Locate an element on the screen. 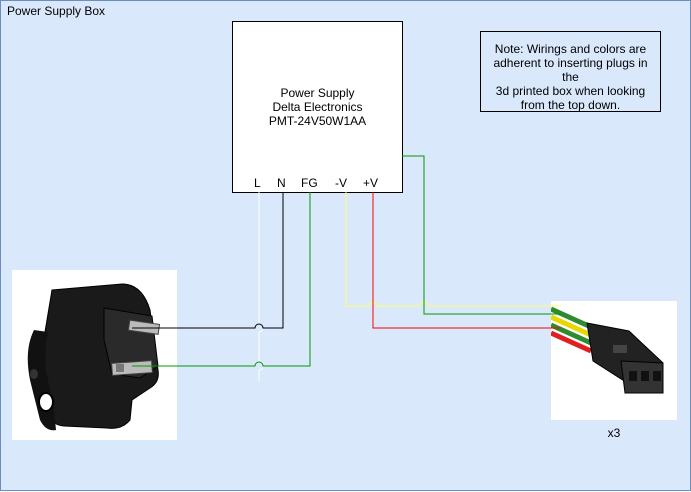 The height and width of the screenshot is (492, 691). pin-plus-v: +V is located at coordinates (371, 183).